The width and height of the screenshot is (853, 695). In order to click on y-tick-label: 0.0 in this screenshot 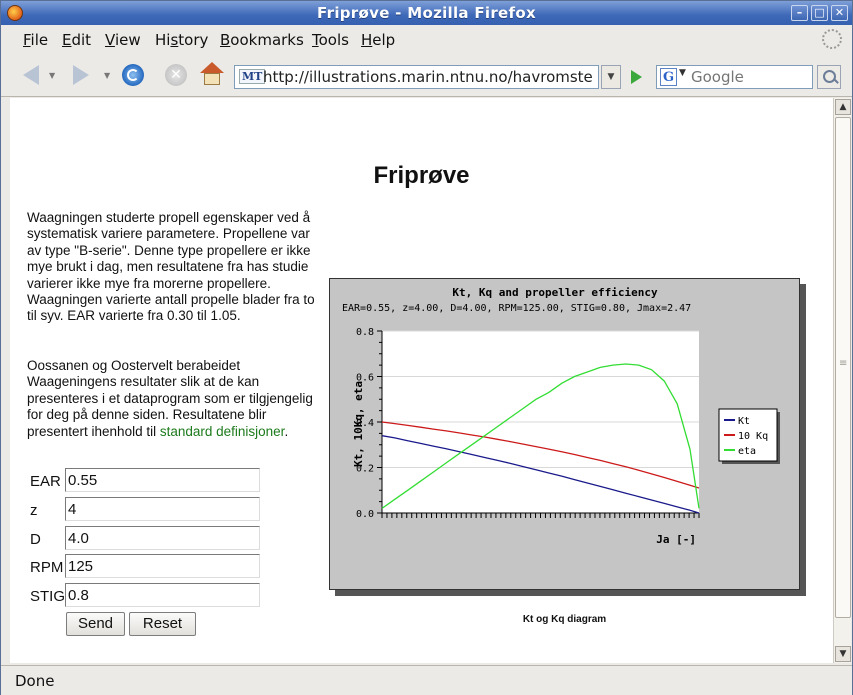, I will do `click(365, 514)`.